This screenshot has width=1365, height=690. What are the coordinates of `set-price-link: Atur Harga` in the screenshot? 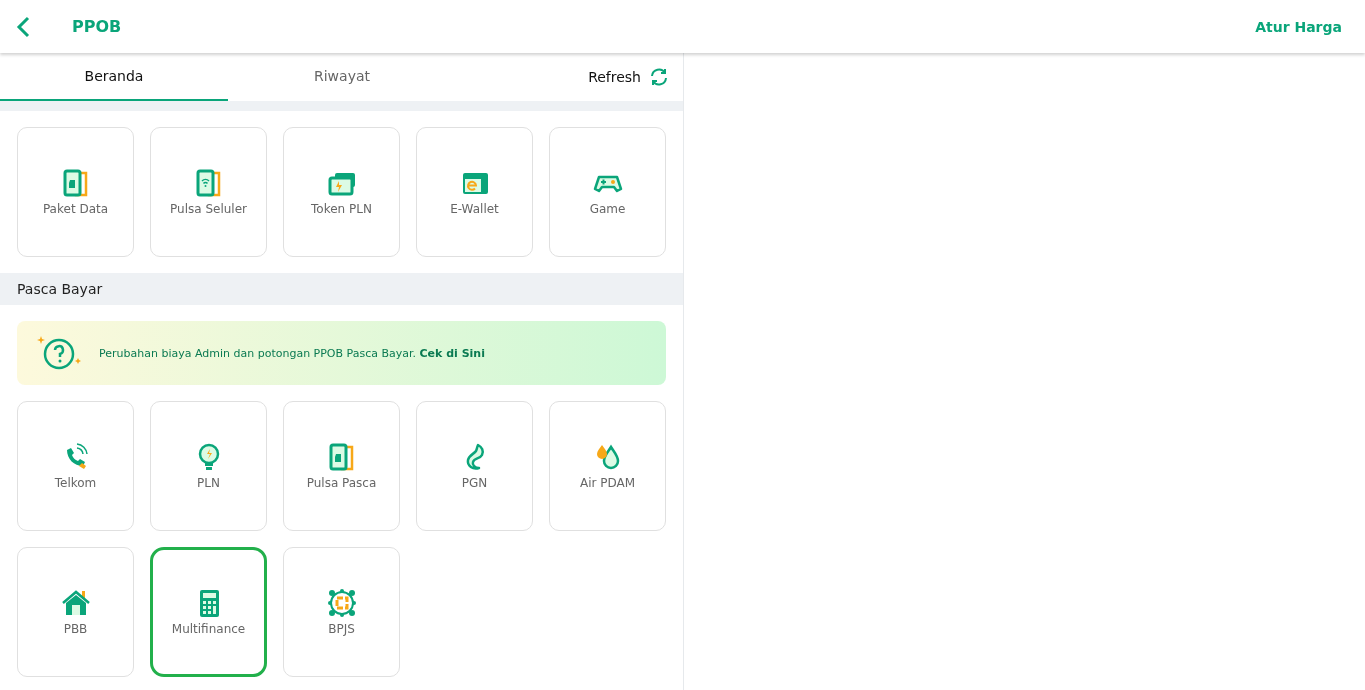 It's located at (1298, 26).